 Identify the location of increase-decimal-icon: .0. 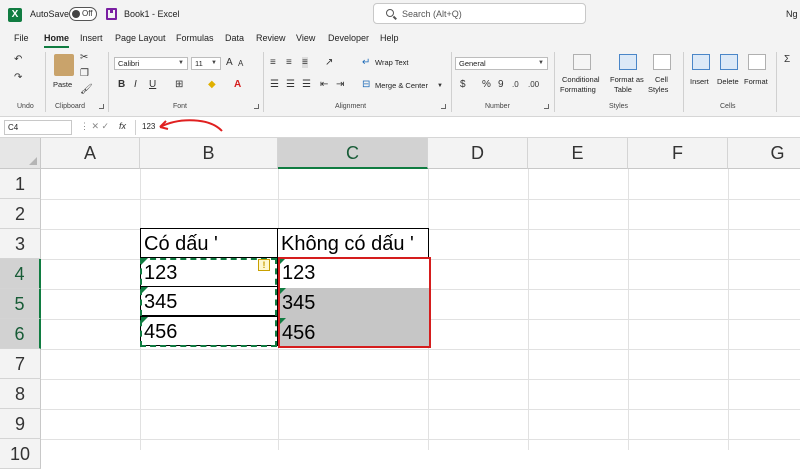
(515, 84).